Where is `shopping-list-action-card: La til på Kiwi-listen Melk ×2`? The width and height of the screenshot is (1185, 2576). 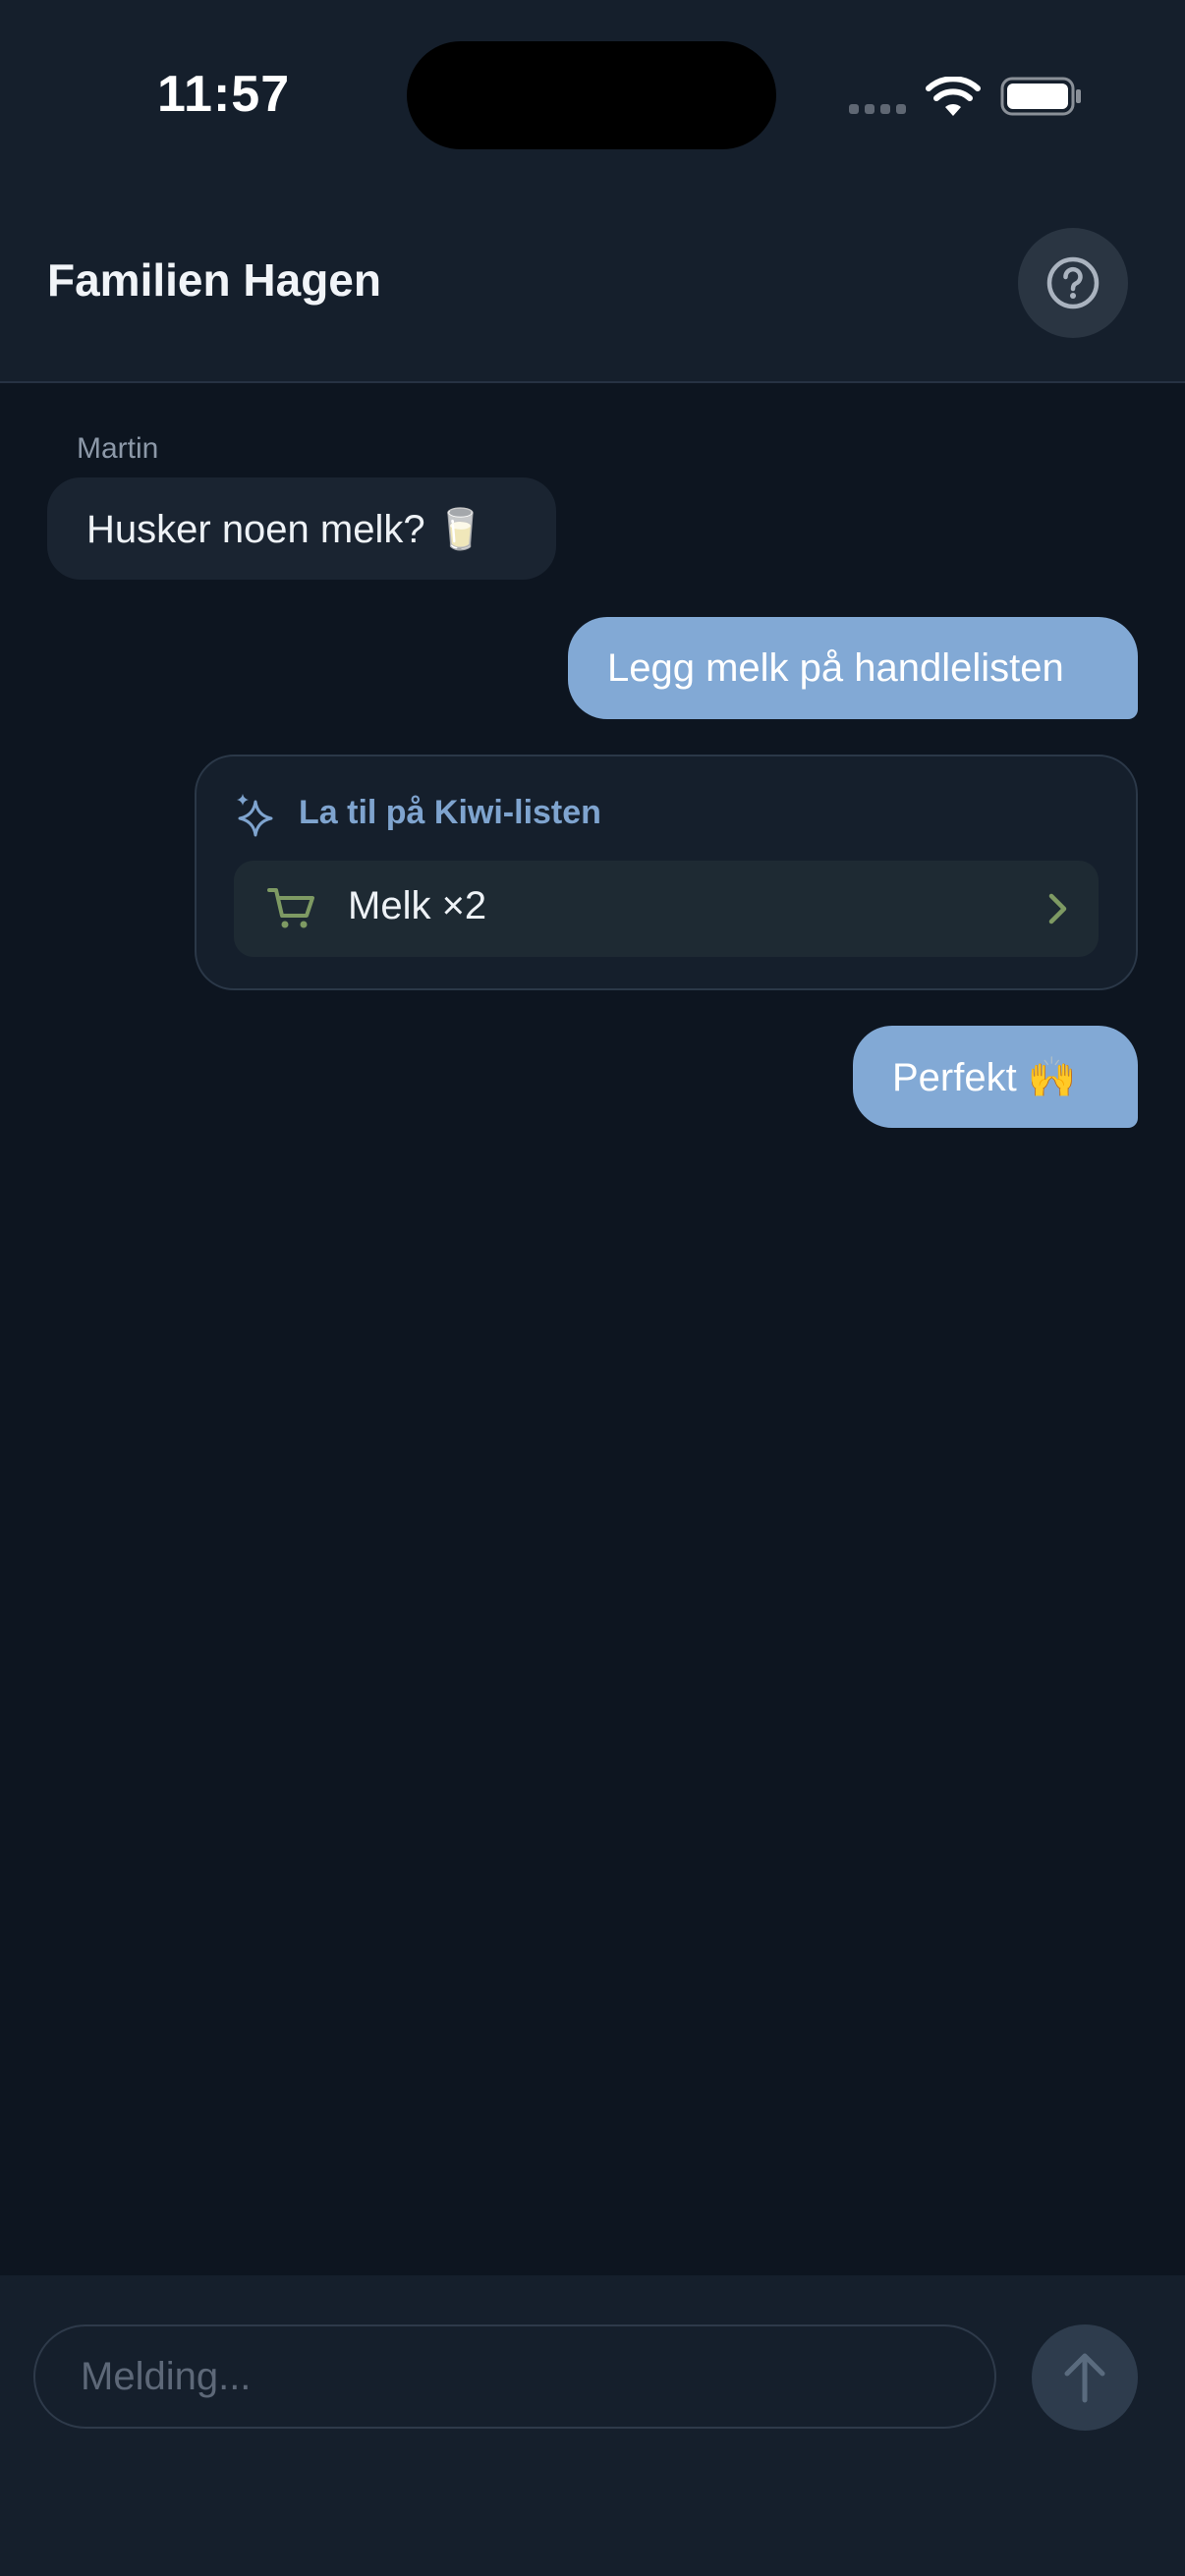
shopping-list-action-card: La til på Kiwi-listen Melk ×2 is located at coordinates (666, 872).